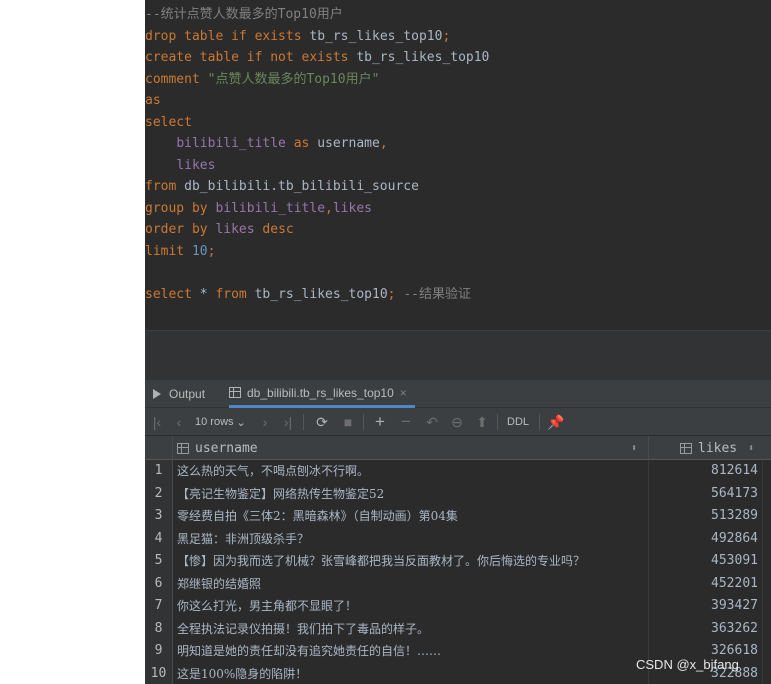 The height and width of the screenshot is (684, 771). Describe the element at coordinates (214, 422) in the screenshot. I see `rows-count-label: 10 rows` at that location.